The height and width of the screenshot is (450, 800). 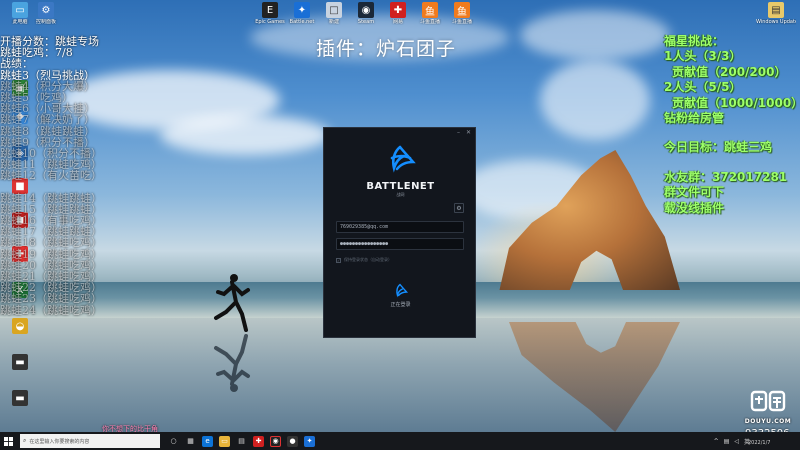 What do you see at coordinates (727, 441) in the screenshot?
I see `network-icon: ▤` at bounding box center [727, 441].